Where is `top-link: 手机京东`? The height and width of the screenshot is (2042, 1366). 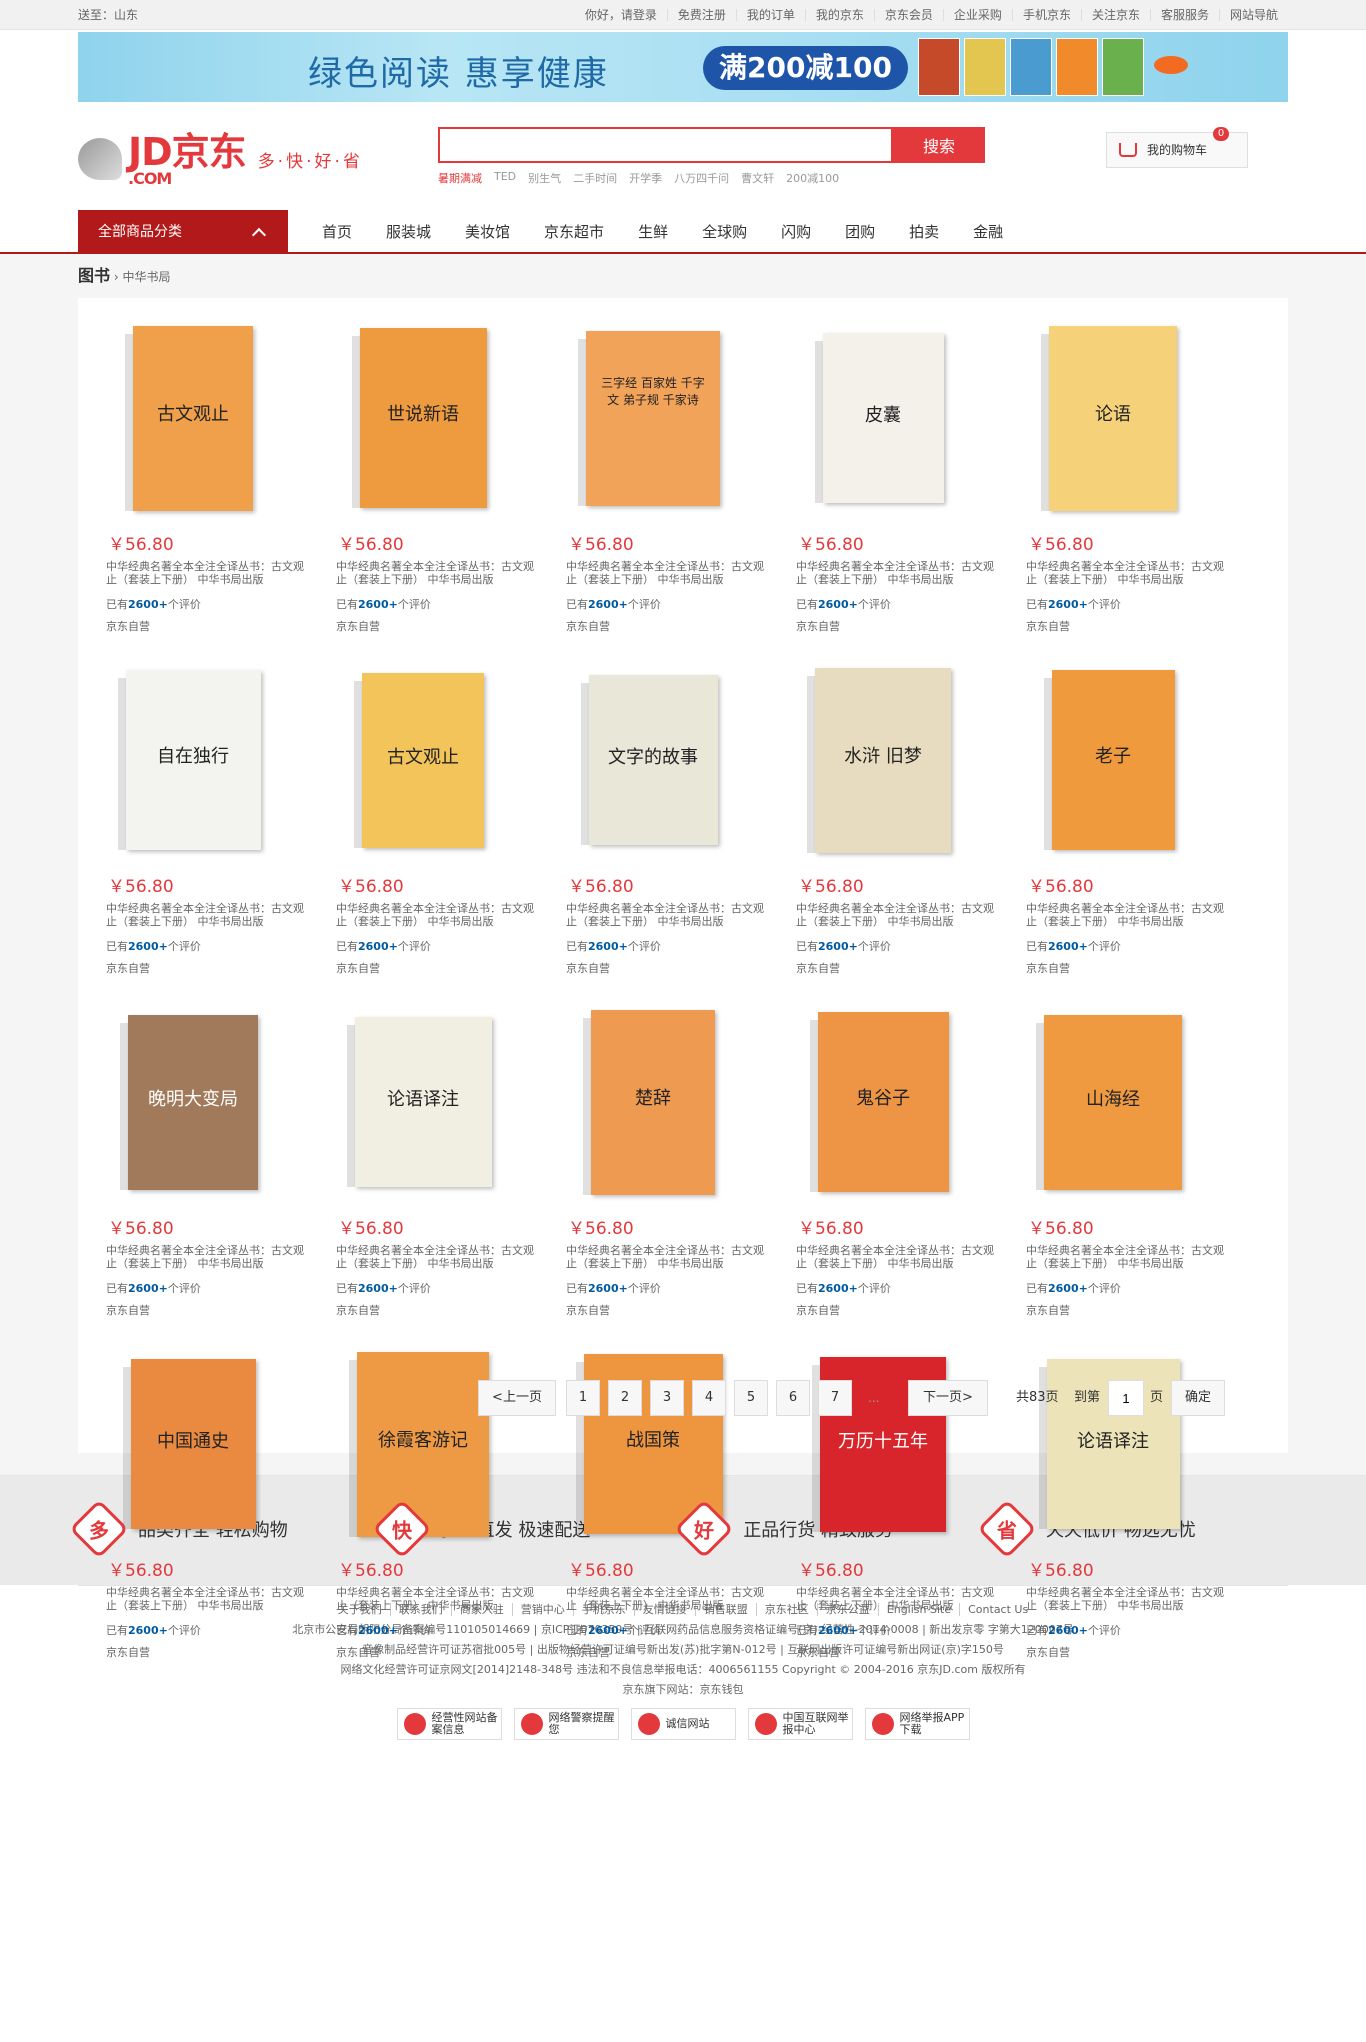 top-link: 手机京东 is located at coordinates (1046, 15).